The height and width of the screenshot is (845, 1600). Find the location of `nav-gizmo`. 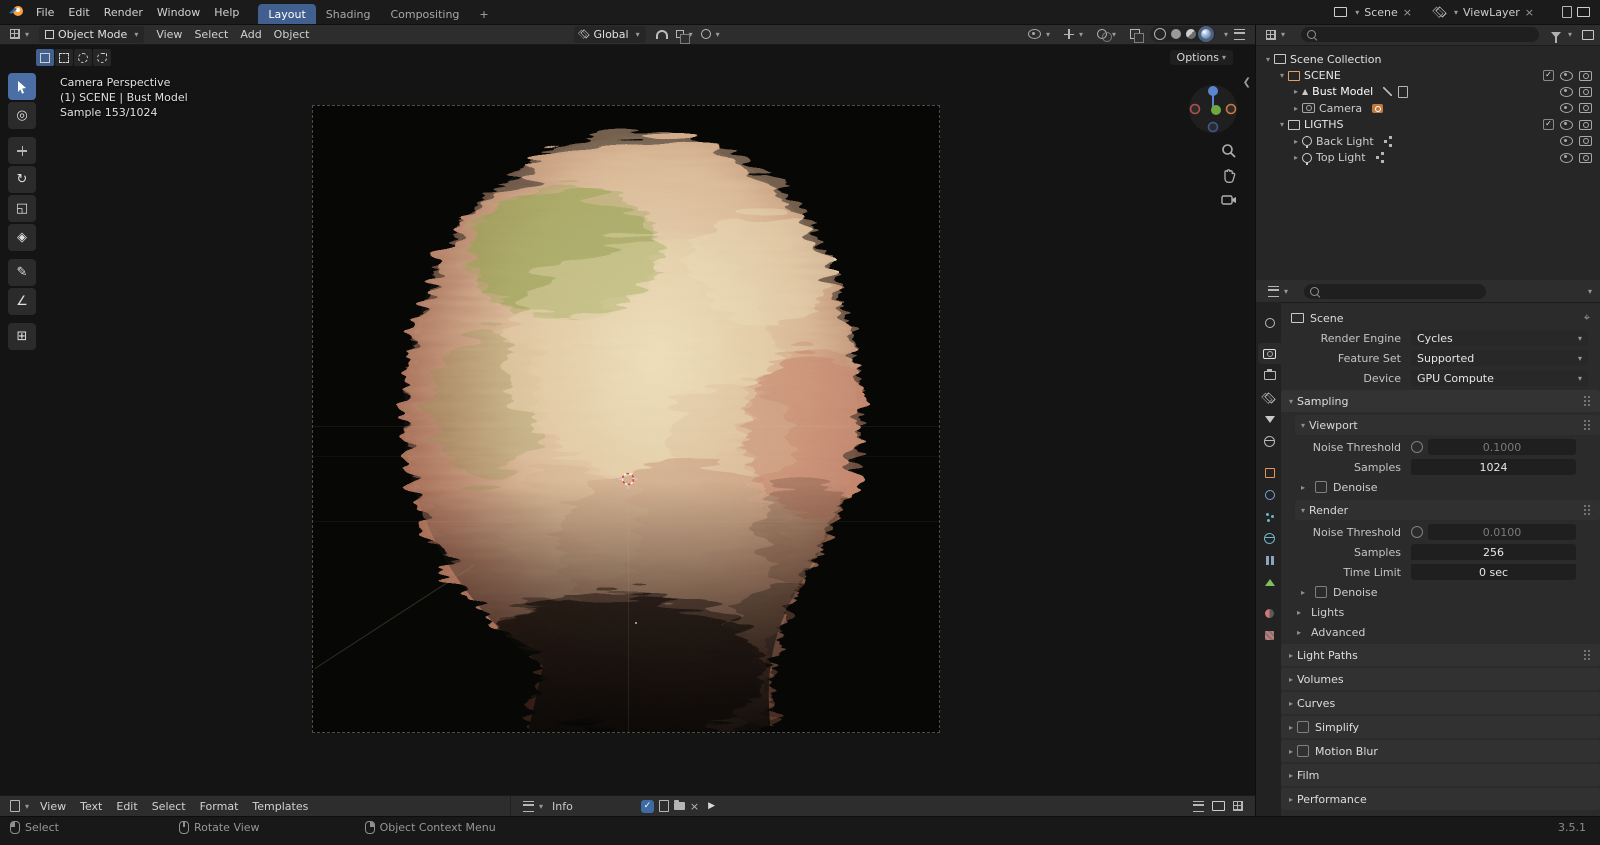

nav-gizmo is located at coordinates (1213, 110).